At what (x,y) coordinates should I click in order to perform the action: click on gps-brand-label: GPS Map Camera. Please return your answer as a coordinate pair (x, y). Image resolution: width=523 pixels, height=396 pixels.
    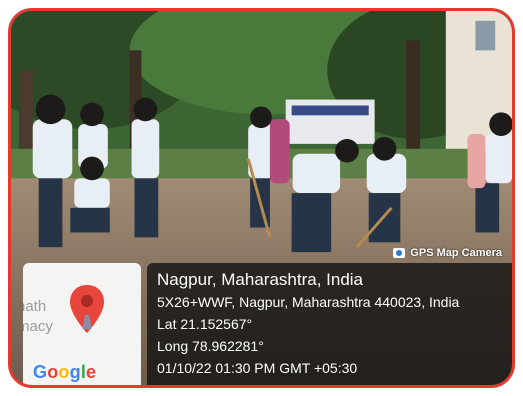
    Looking at the image, I should click on (447, 253).